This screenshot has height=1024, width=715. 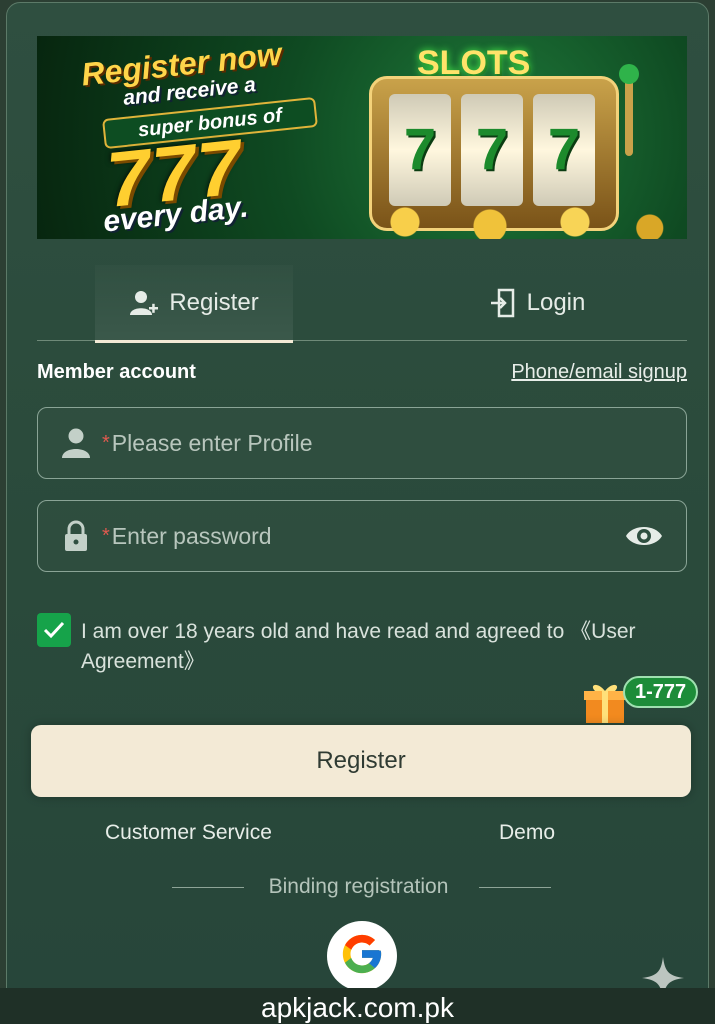 I want to click on gold-coins-image, so click(x=507, y=222).